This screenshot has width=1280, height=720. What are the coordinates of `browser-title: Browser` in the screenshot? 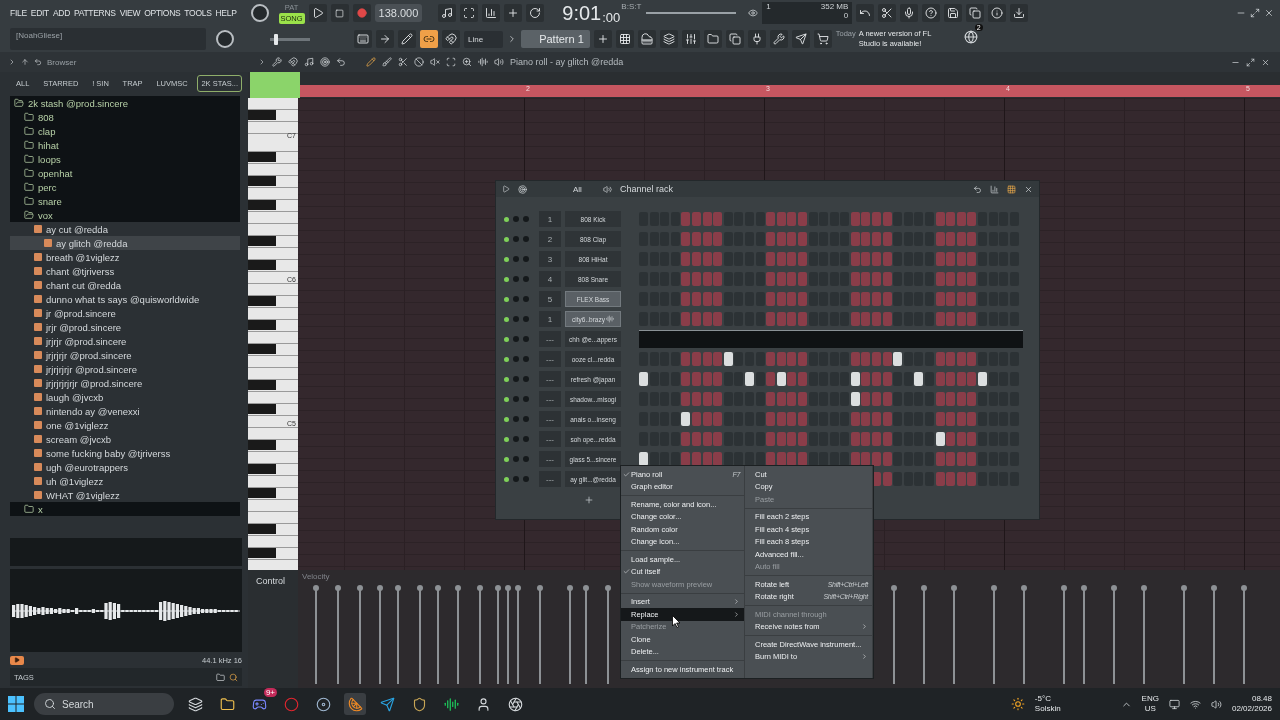 It's located at (62, 62).